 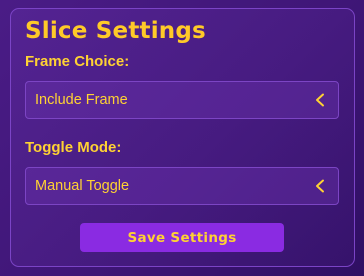 I want to click on toggle-mode-label: Toggle Mode:, so click(x=73, y=147).